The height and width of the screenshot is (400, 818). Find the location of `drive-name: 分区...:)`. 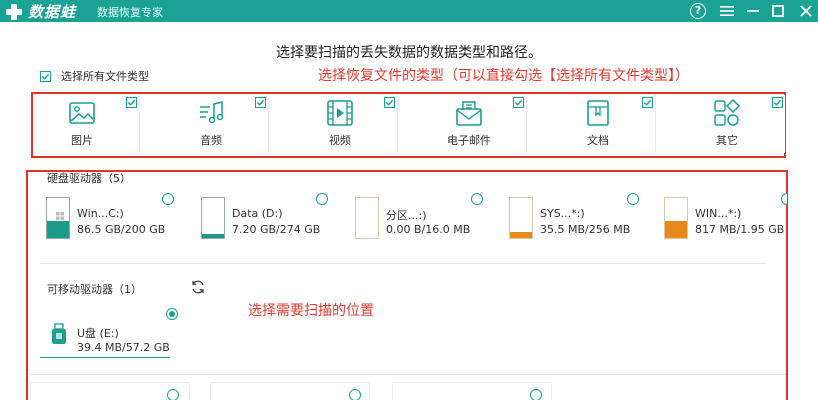

drive-name: 分区...:) is located at coordinates (406, 215).